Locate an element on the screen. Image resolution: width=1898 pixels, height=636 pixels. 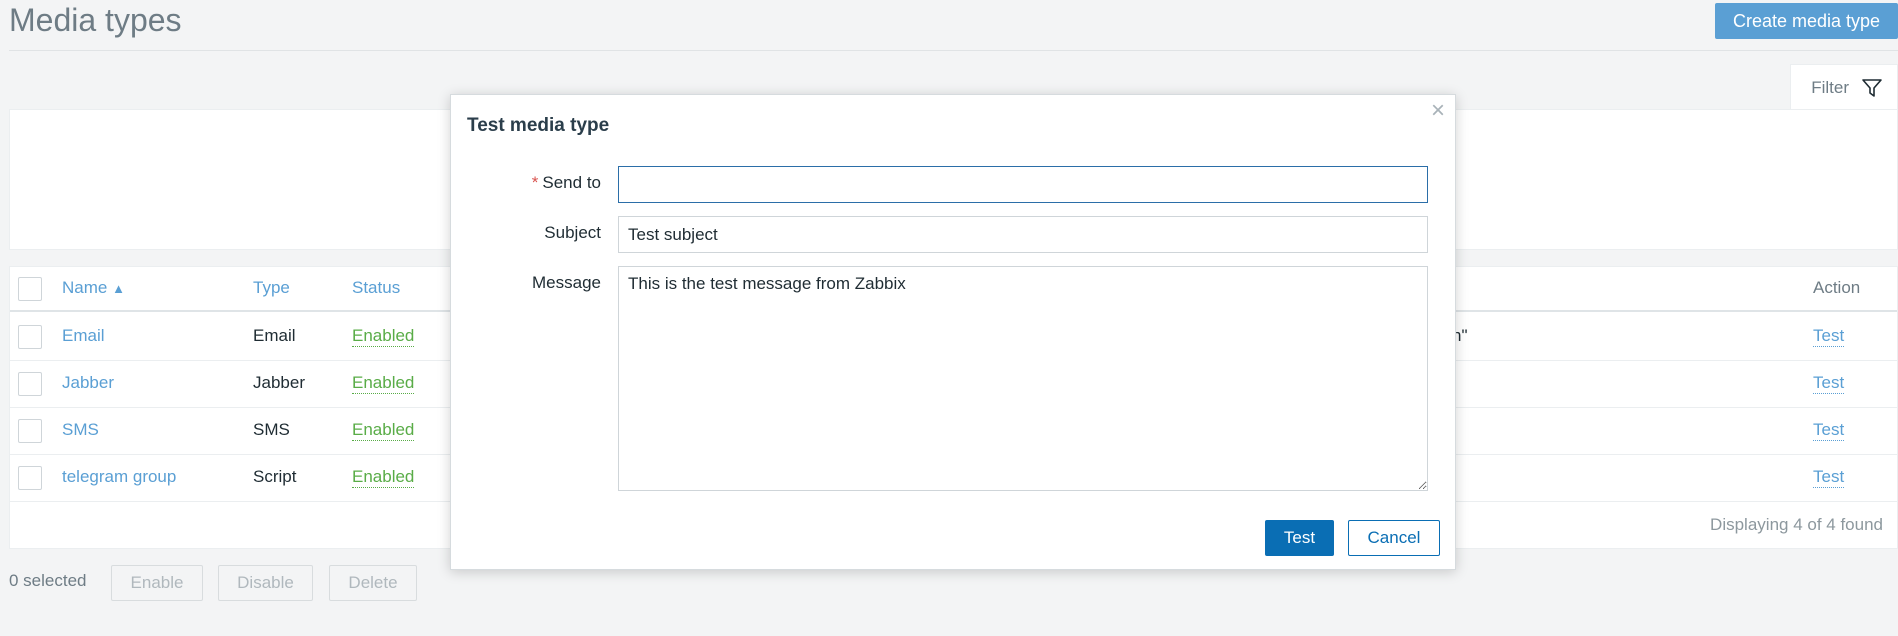
selected-count: 0 selected is located at coordinates (48, 580).